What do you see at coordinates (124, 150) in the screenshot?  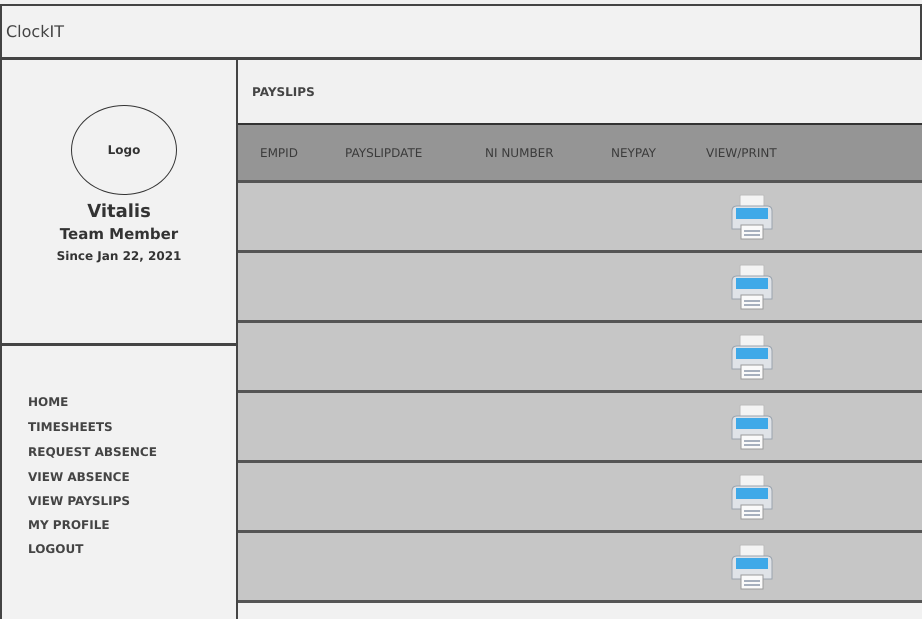 I see `logo-label: Logo` at bounding box center [124, 150].